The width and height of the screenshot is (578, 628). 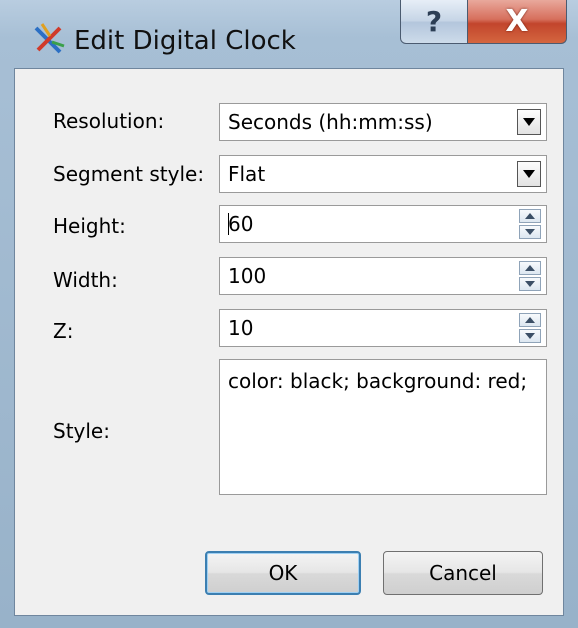 What do you see at coordinates (185, 41) in the screenshot?
I see `window-title: Edit Digital Clock` at bounding box center [185, 41].